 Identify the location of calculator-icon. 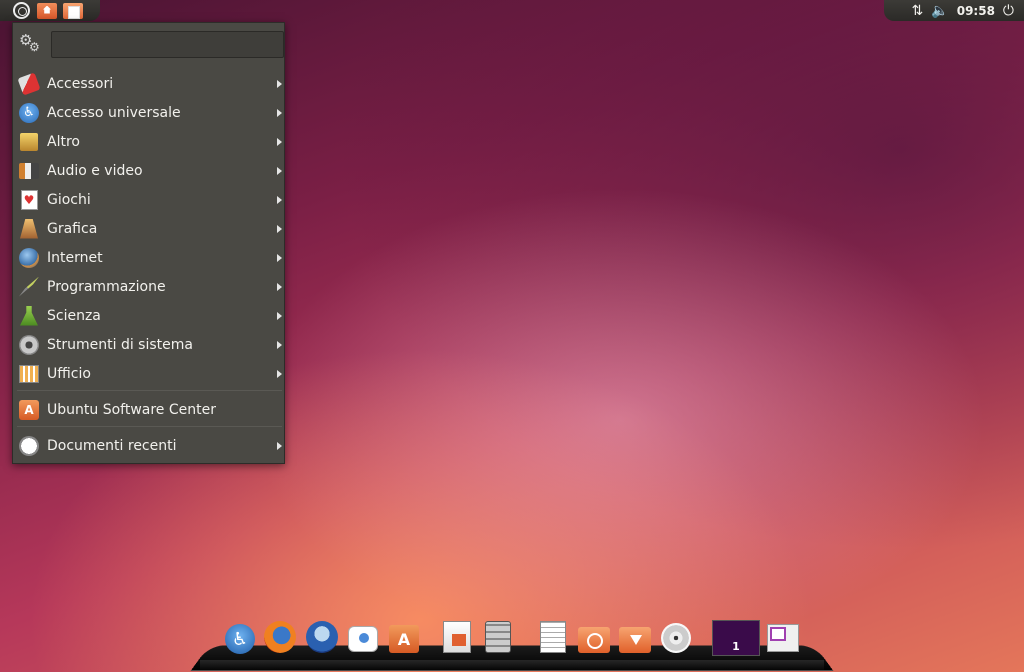
(498, 637).